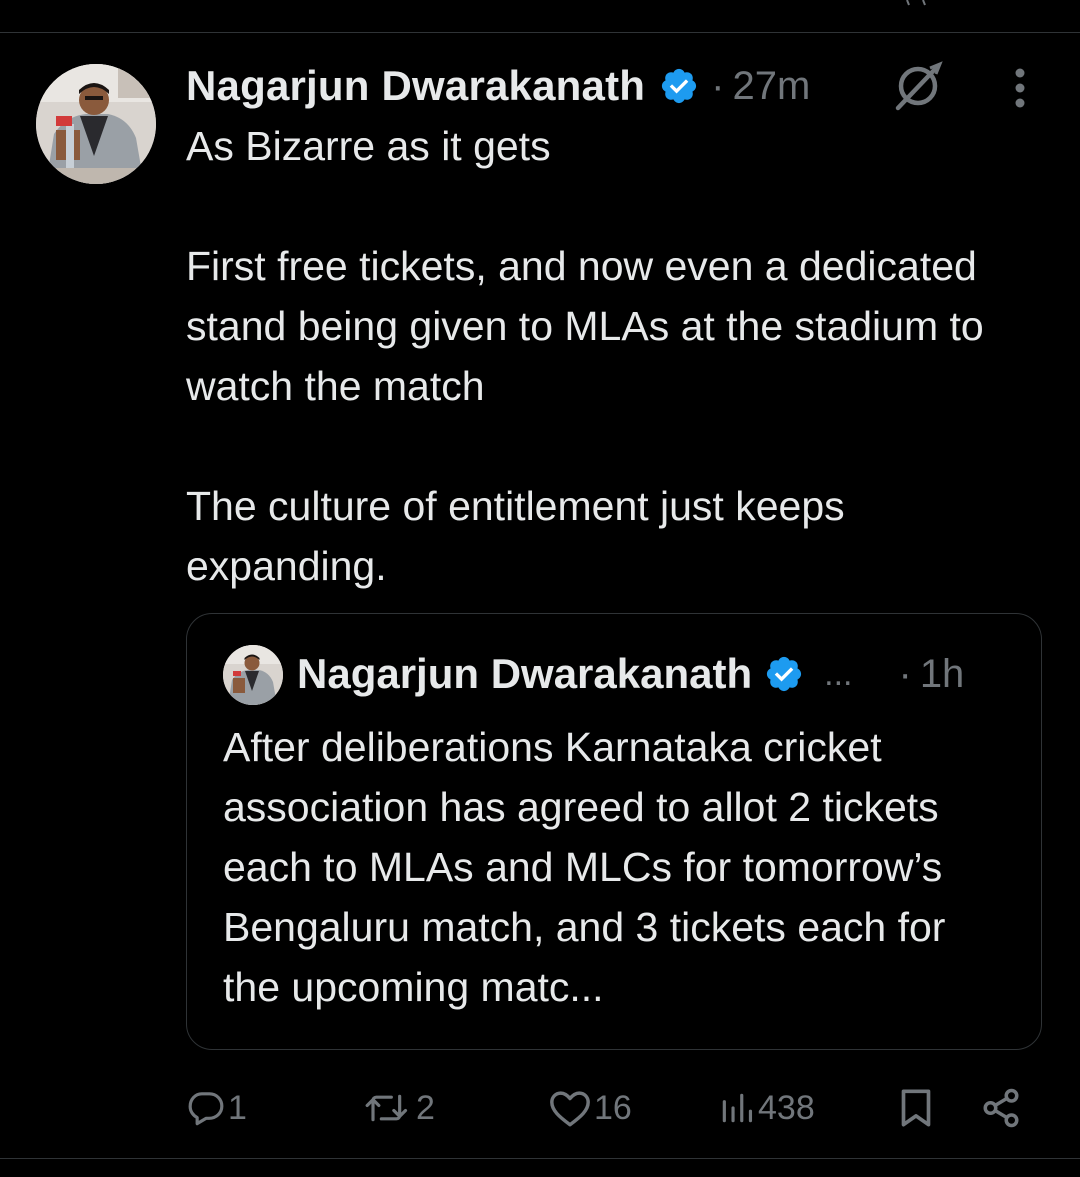 Image resolution: width=1080 pixels, height=1177 pixels. I want to click on bookmark-icon, so click(916, 1108).